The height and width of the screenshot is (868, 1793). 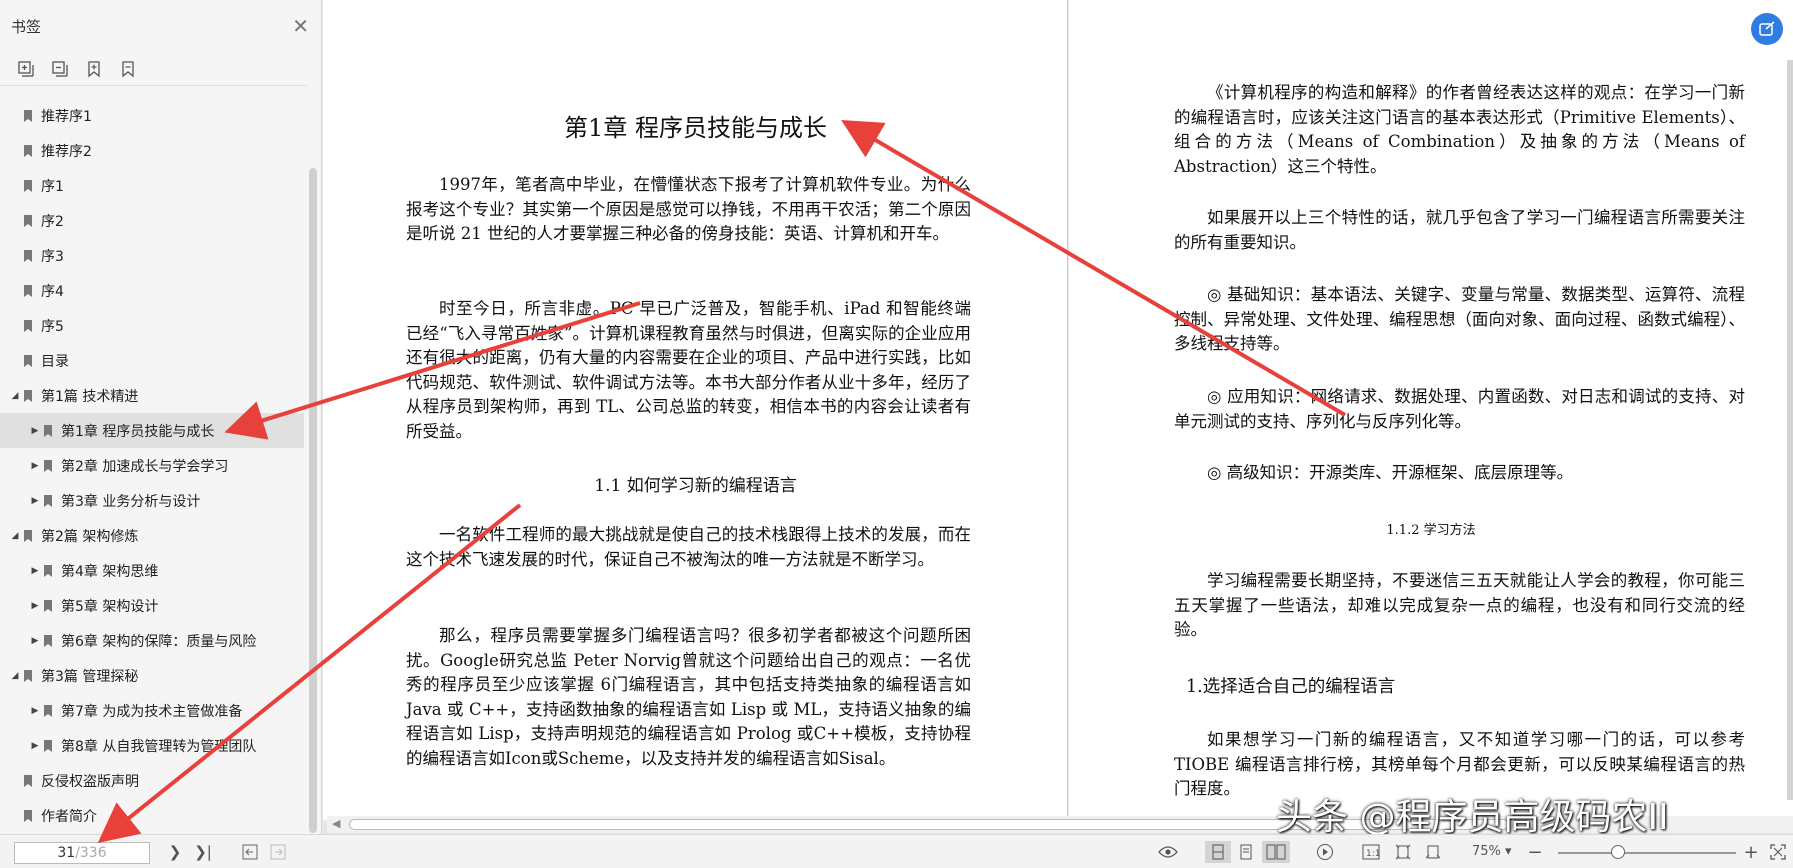 I want to click on bookmark-label: 序5, so click(x=52, y=326).